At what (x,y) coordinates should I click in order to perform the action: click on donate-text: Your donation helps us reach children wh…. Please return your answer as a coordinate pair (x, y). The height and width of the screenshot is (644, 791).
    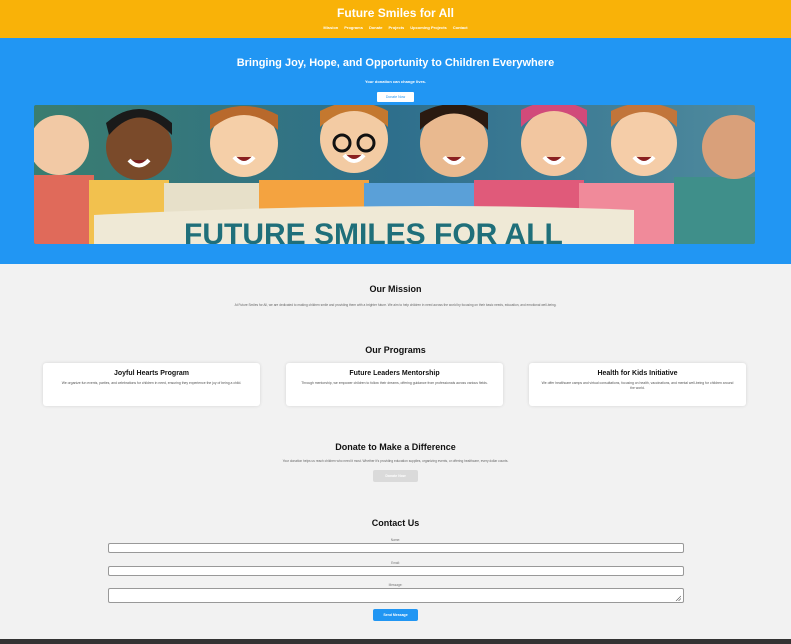
    Looking at the image, I should click on (395, 461).